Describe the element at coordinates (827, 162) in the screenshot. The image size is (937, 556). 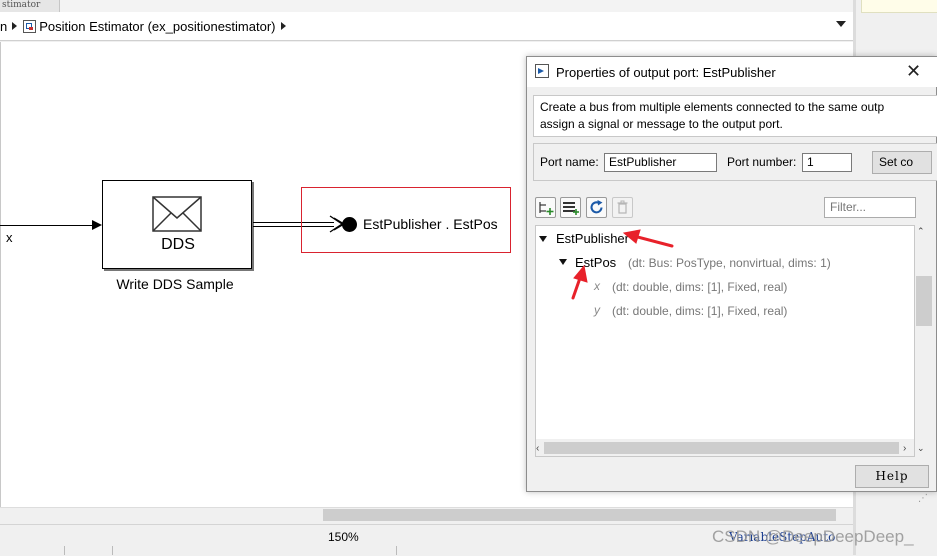
I see `port-number-input: 1` at that location.